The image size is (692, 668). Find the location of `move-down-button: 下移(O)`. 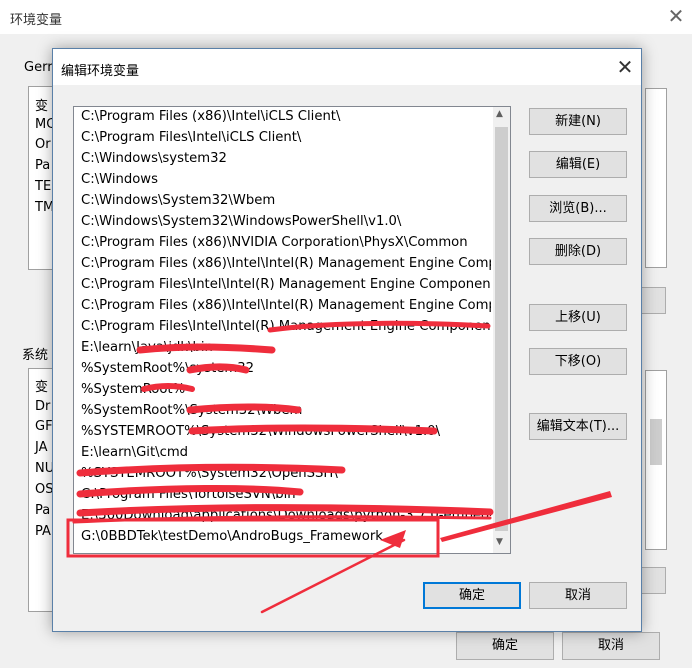

move-down-button: 下移(O) is located at coordinates (578, 361).